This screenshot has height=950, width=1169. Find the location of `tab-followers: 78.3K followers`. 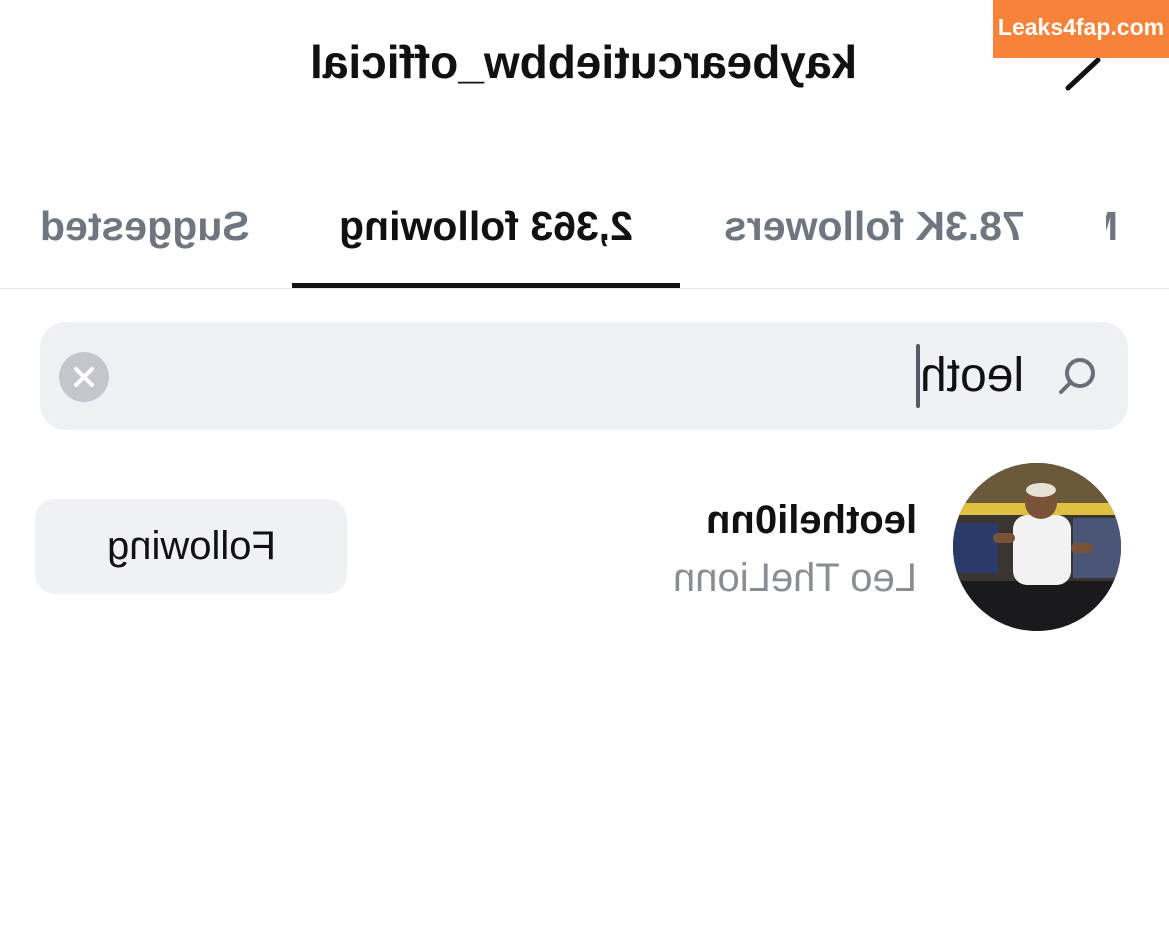

tab-followers: 78.3K followers is located at coordinates (874, 226).